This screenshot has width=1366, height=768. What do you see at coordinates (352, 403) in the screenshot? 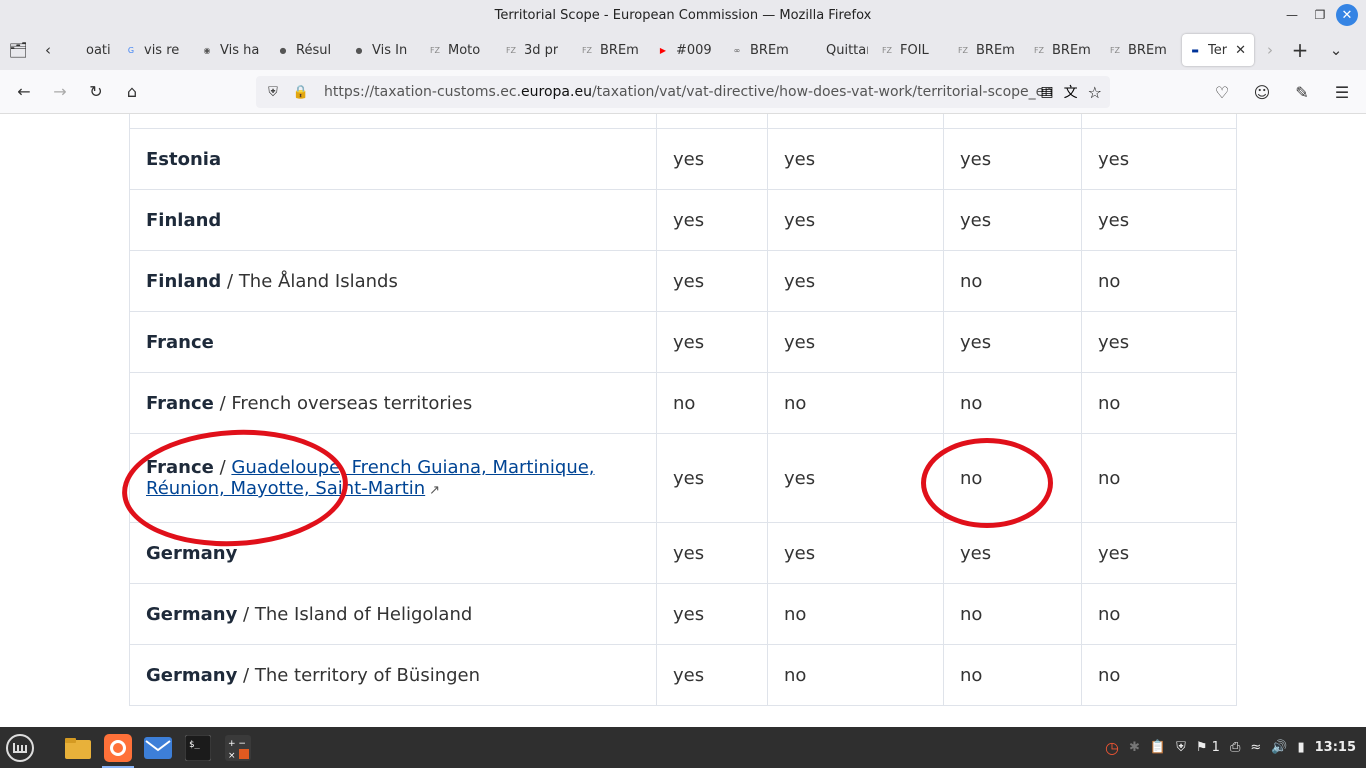
I see `region-name: French overseas territories` at bounding box center [352, 403].